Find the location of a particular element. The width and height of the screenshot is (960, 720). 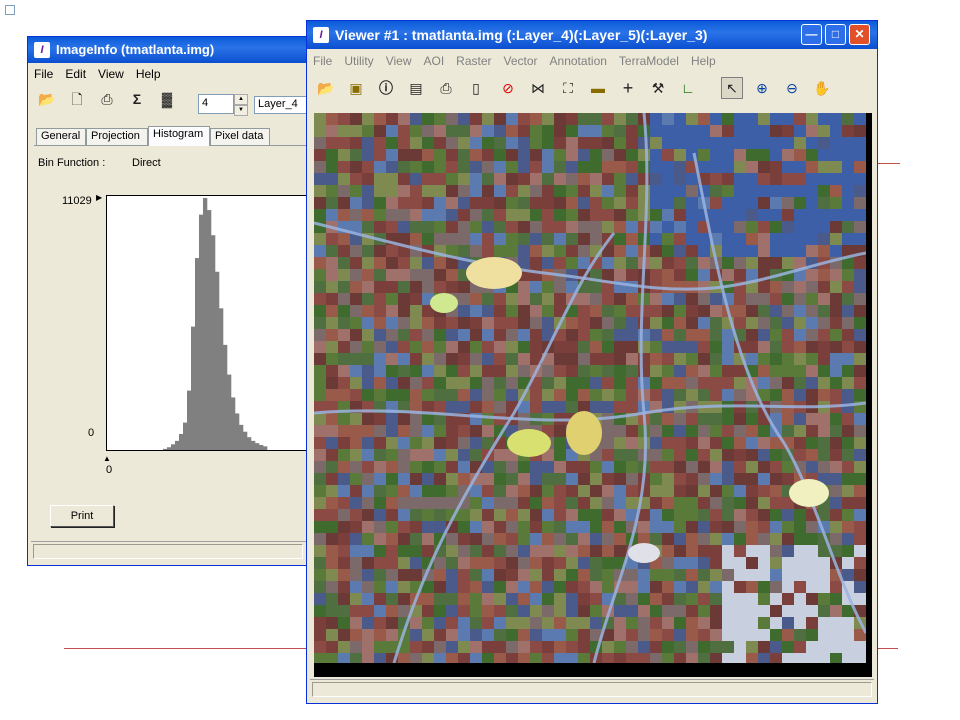

clear-view-icon: ⊘ is located at coordinates (508, 88).